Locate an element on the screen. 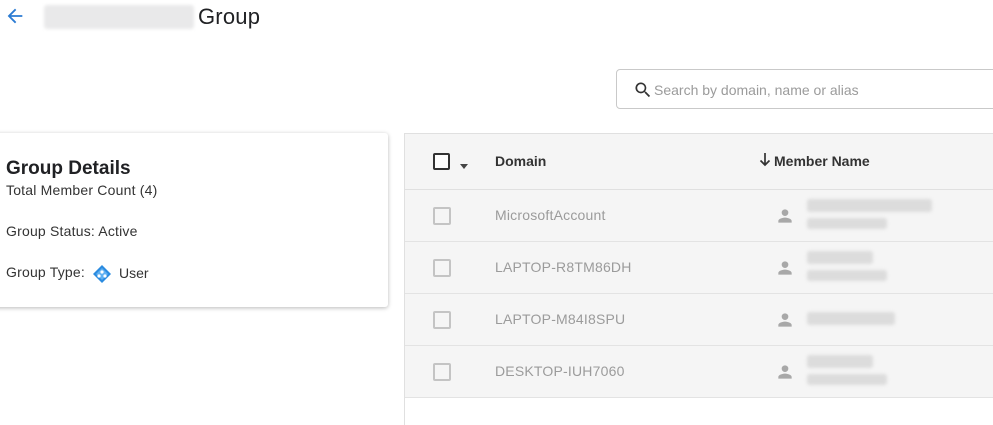 Image resolution: width=993 pixels, height=425 pixels. back-arrow-icon is located at coordinates (15, 16).